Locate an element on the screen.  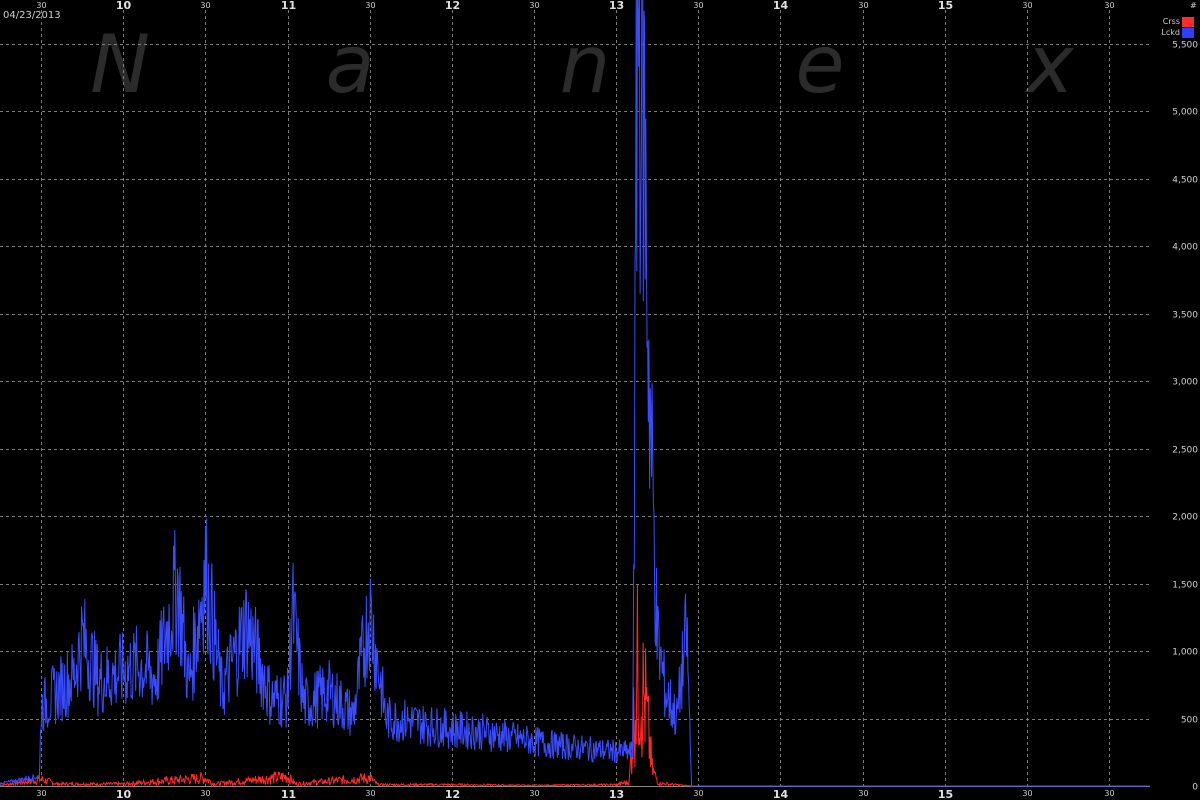
legend-item-crss: Crss is located at coordinates (1177, 21).